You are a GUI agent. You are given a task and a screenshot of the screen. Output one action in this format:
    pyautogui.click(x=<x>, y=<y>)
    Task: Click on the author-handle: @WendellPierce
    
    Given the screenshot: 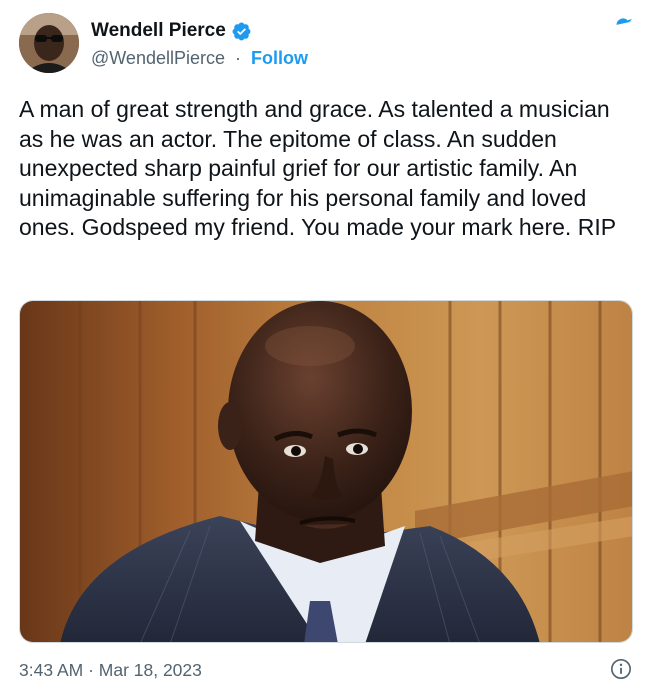 What is the action you would take?
    pyautogui.click(x=158, y=58)
    